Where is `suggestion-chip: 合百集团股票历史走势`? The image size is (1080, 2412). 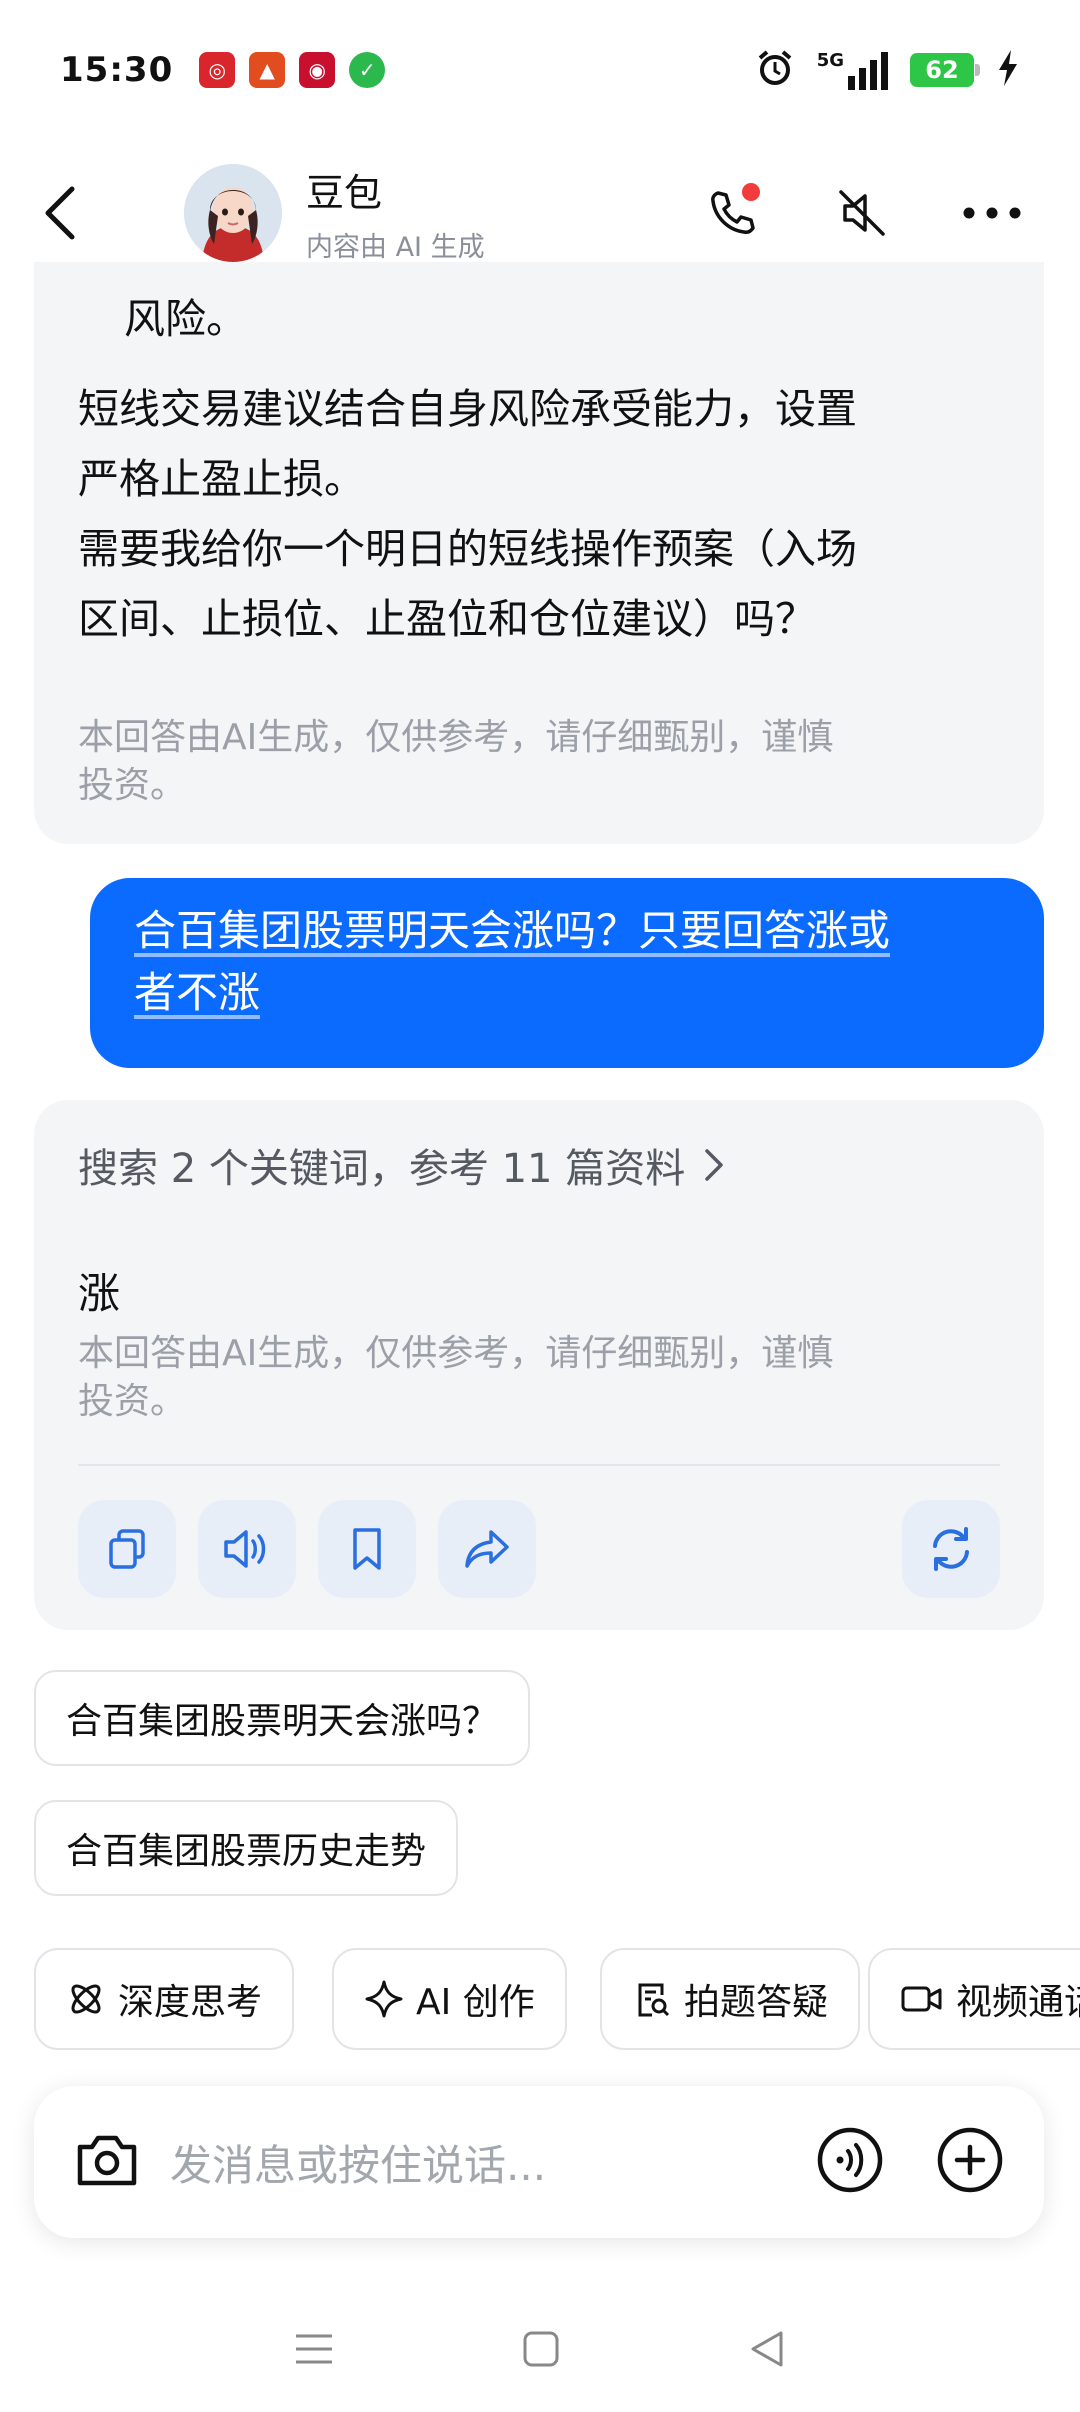 suggestion-chip: 合百集团股票历史走势 is located at coordinates (246, 1848).